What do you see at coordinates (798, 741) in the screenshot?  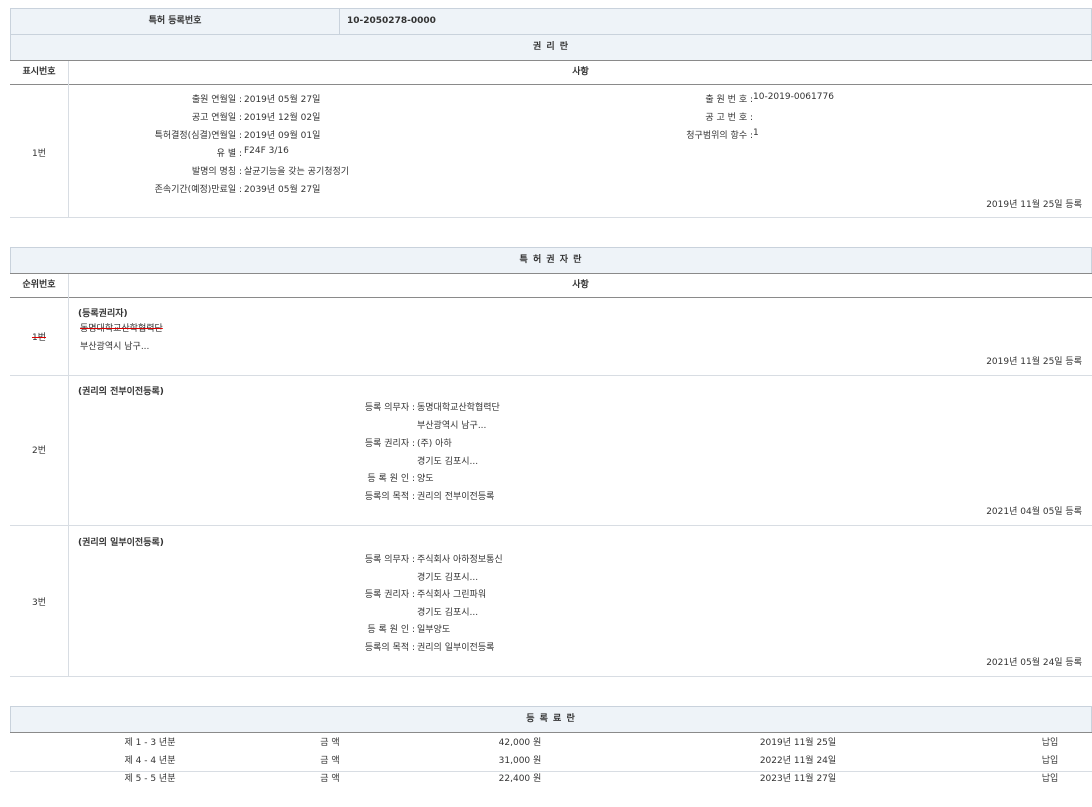 I see `fee-date: 2019년 11월 25일` at bounding box center [798, 741].